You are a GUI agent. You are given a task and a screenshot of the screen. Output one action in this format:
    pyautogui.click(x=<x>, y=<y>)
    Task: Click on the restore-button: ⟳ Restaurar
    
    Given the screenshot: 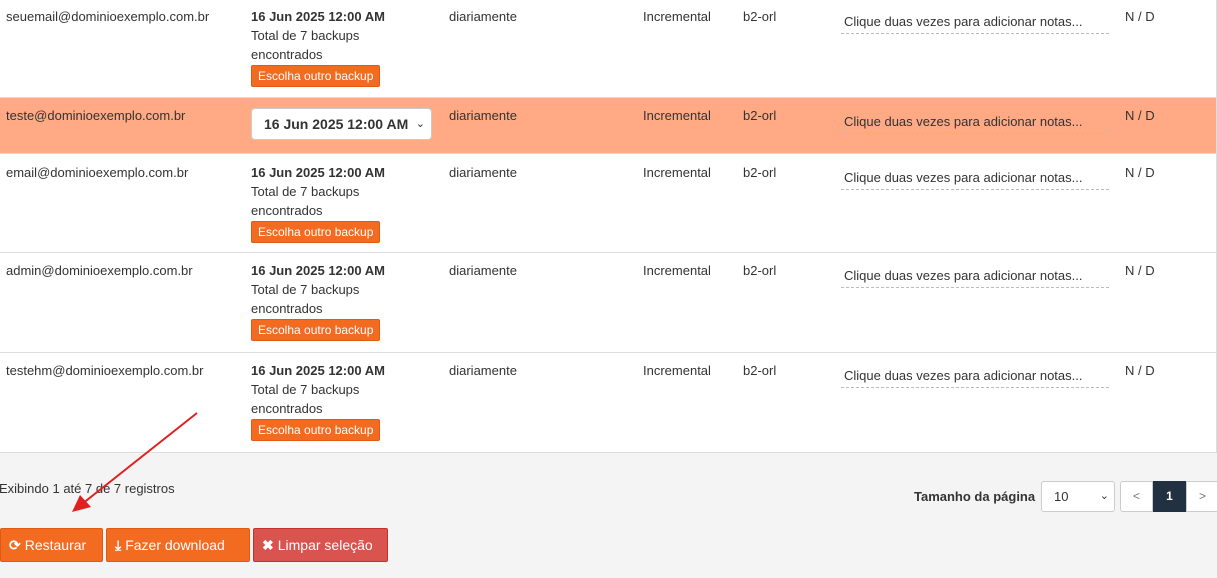 What is the action you would take?
    pyautogui.click(x=51, y=545)
    